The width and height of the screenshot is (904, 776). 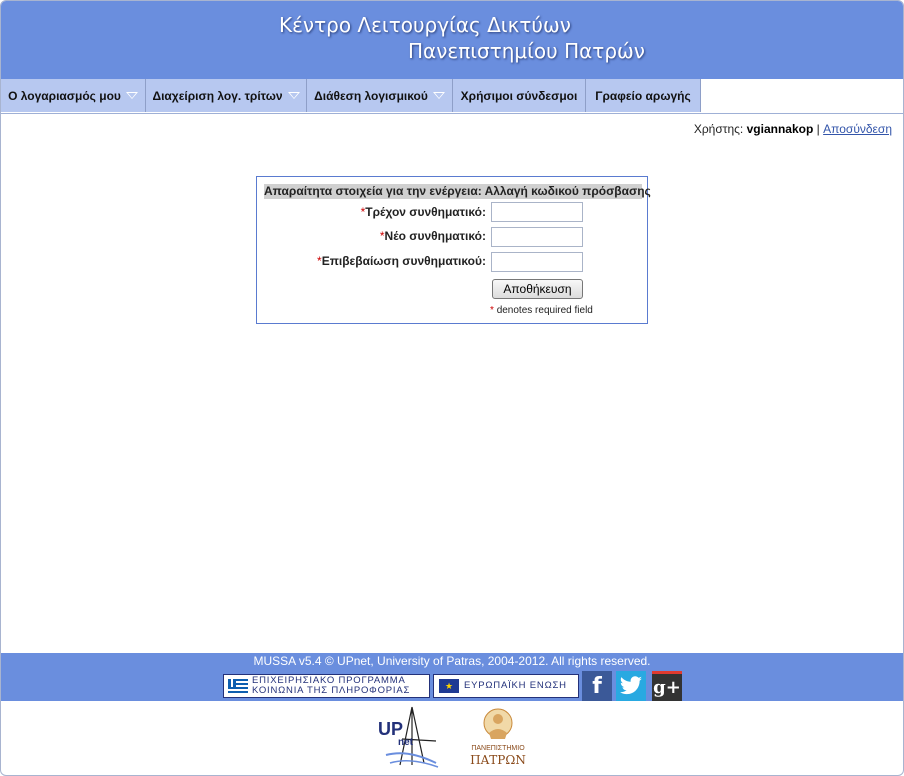 I want to click on nav-item-software: Διάθεση λογισμικού, so click(x=380, y=95).